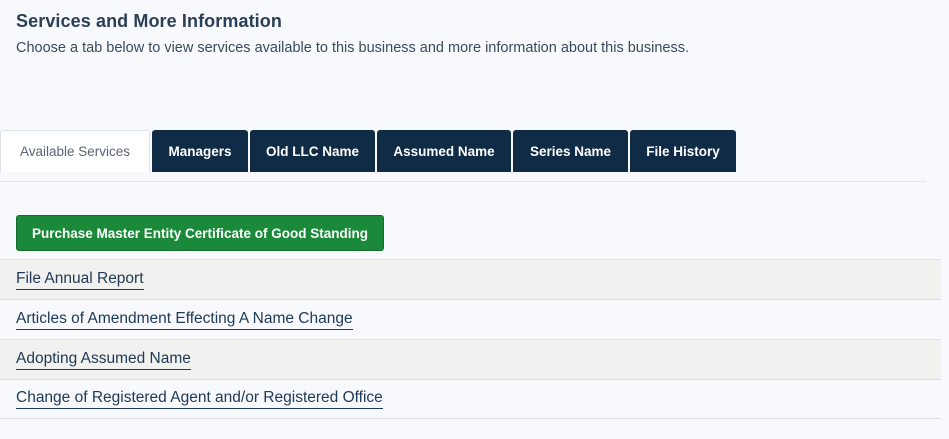 This screenshot has height=439, width=949. I want to click on tab-available-services: Available Services, so click(75, 151).